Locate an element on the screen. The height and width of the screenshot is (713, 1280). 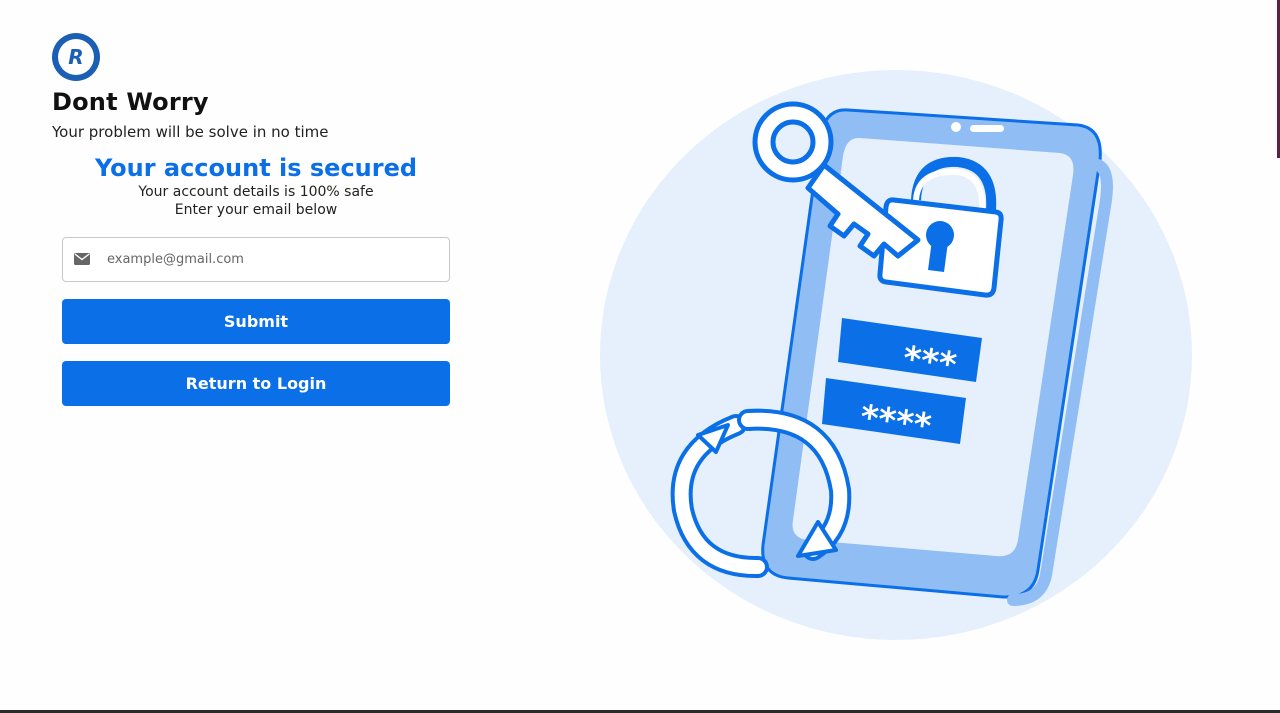
page-subtitle: Your problem will be solve in no time is located at coordinates (190, 132).